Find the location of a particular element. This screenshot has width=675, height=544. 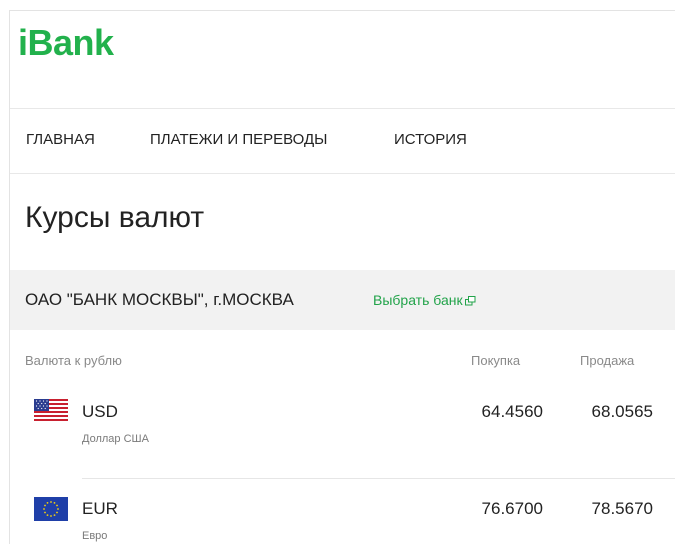

eu-flag-icon is located at coordinates (51, 509).